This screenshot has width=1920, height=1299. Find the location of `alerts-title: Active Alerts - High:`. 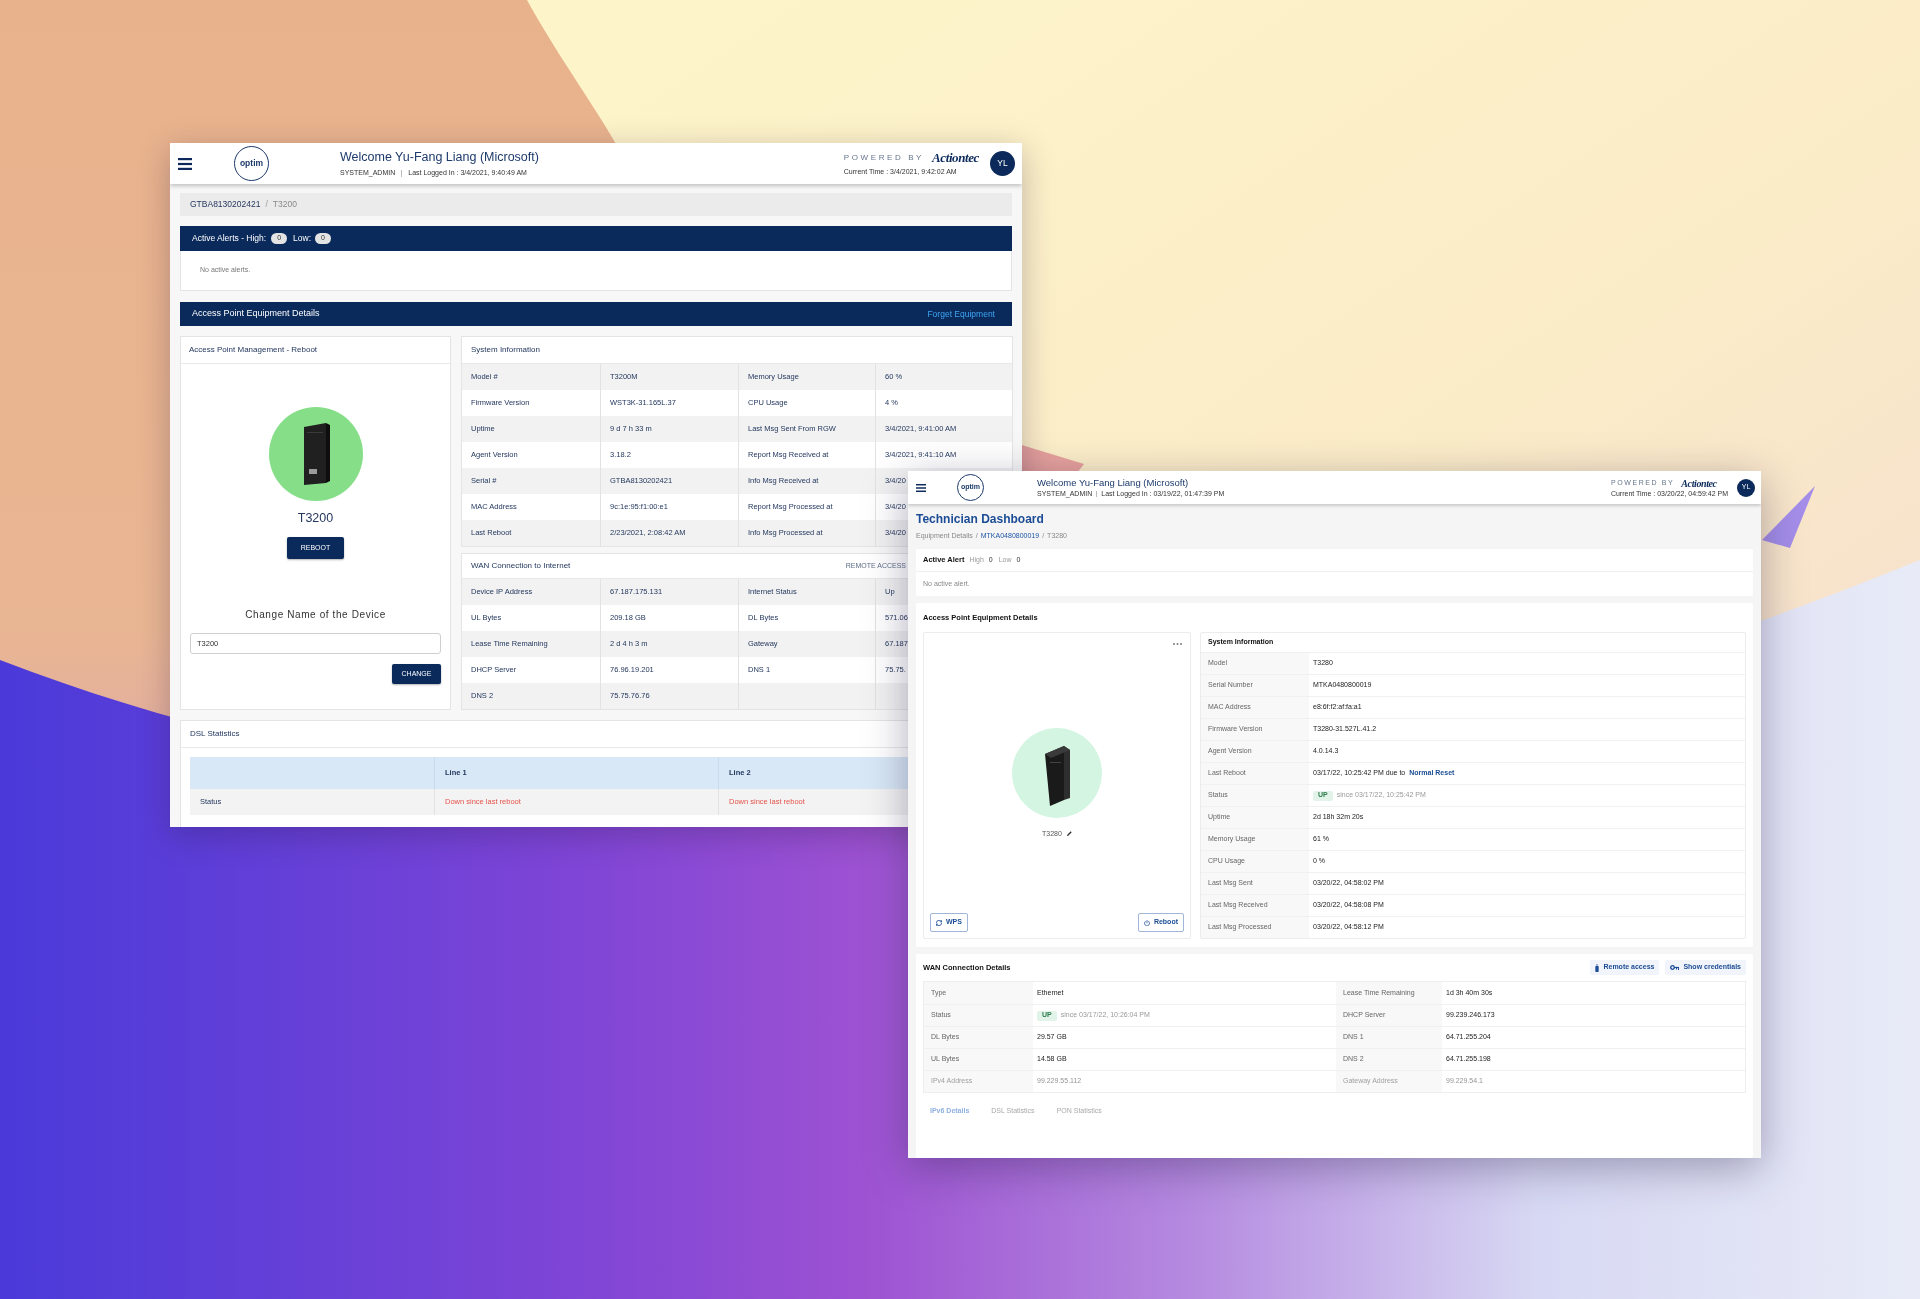

alerts-title: Active Alerts - High: is located at coordinates (229, 238).